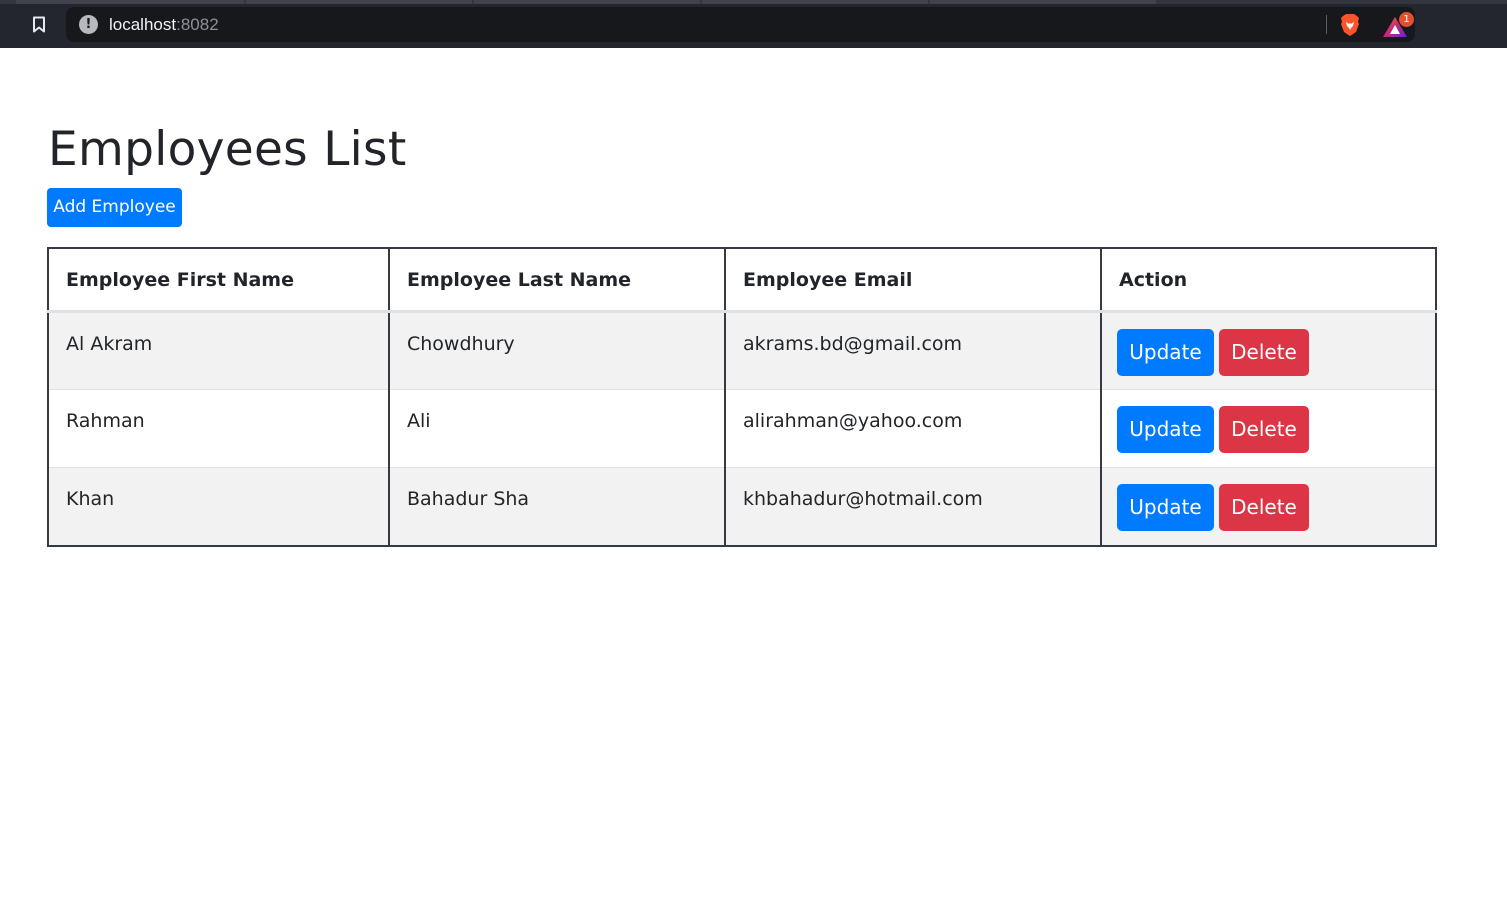 This screenshot has width=1507, height=907. Describe the element at coordinates (218, 428) in the screenshot. I see `first-name-cell: Rahman` at that location.